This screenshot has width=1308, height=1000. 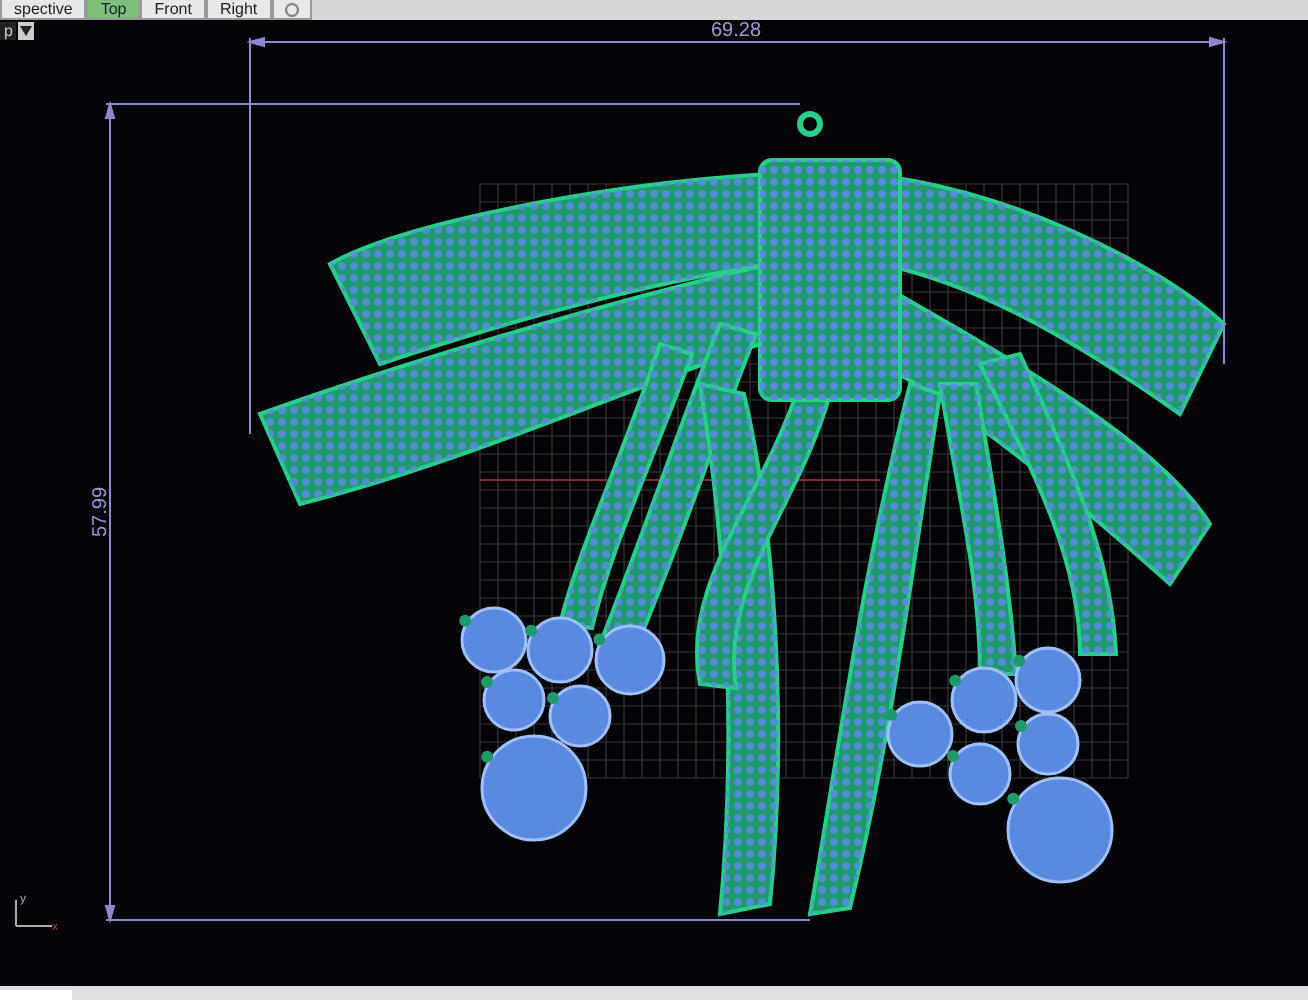 What do you see at coordinates (34, 913) in the screenshot?
I see `axis-icon` at bounding box center [34, 913].